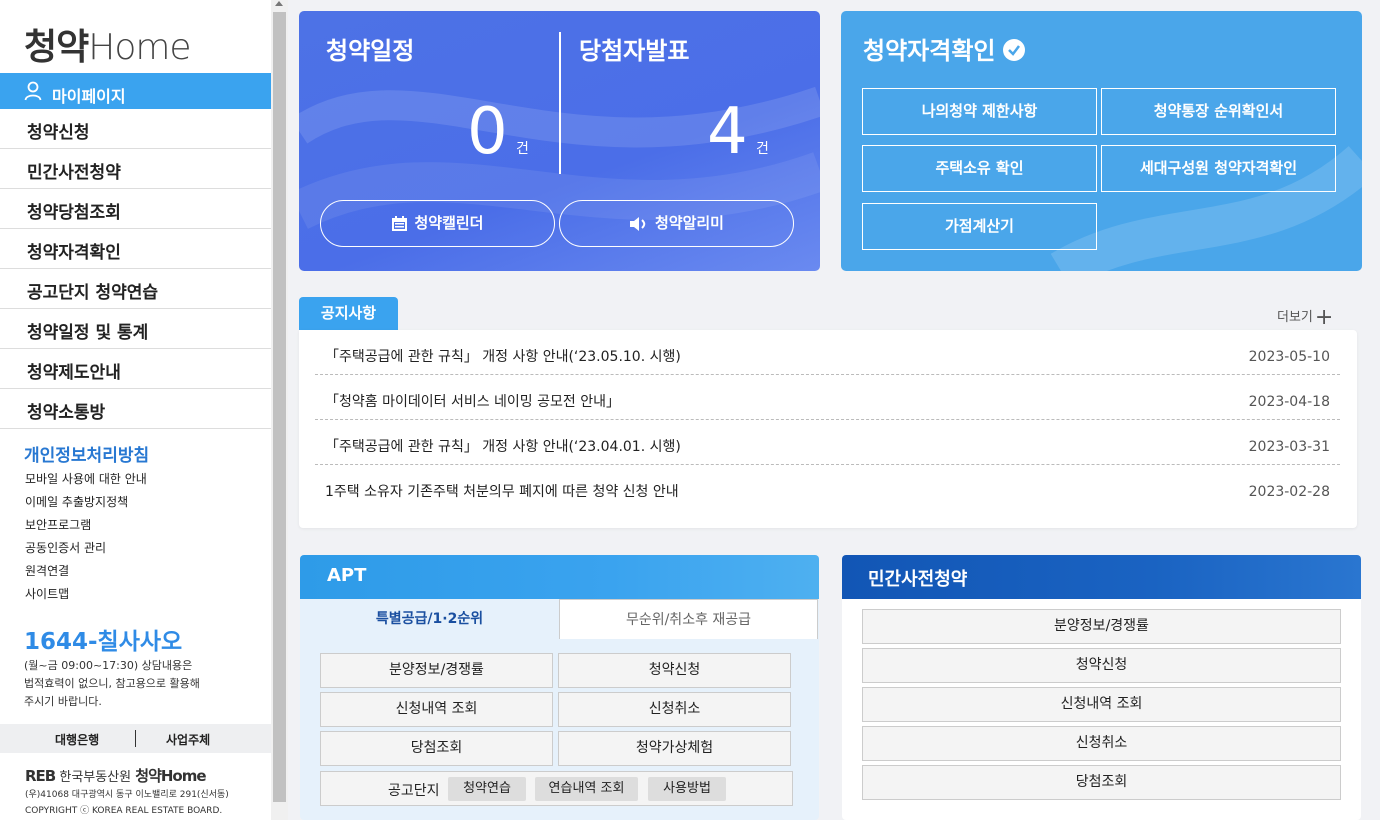 This screenshot has width=1380, height=820. I want to click on org-name: 한국부동산원, so click(95, 777).